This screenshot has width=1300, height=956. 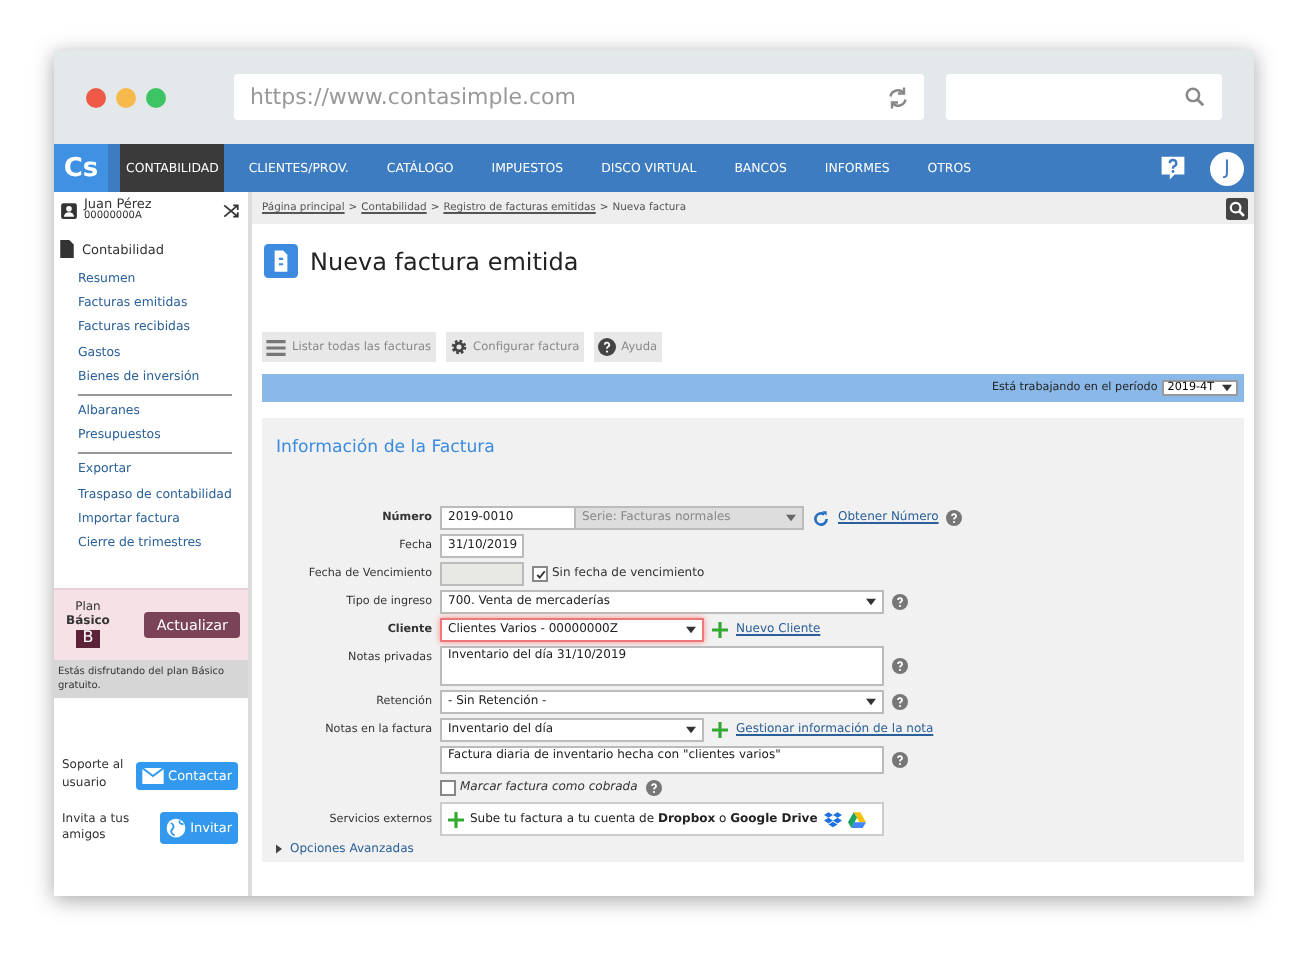 I want to click on avatar: J, so click(x=1227, y=168).